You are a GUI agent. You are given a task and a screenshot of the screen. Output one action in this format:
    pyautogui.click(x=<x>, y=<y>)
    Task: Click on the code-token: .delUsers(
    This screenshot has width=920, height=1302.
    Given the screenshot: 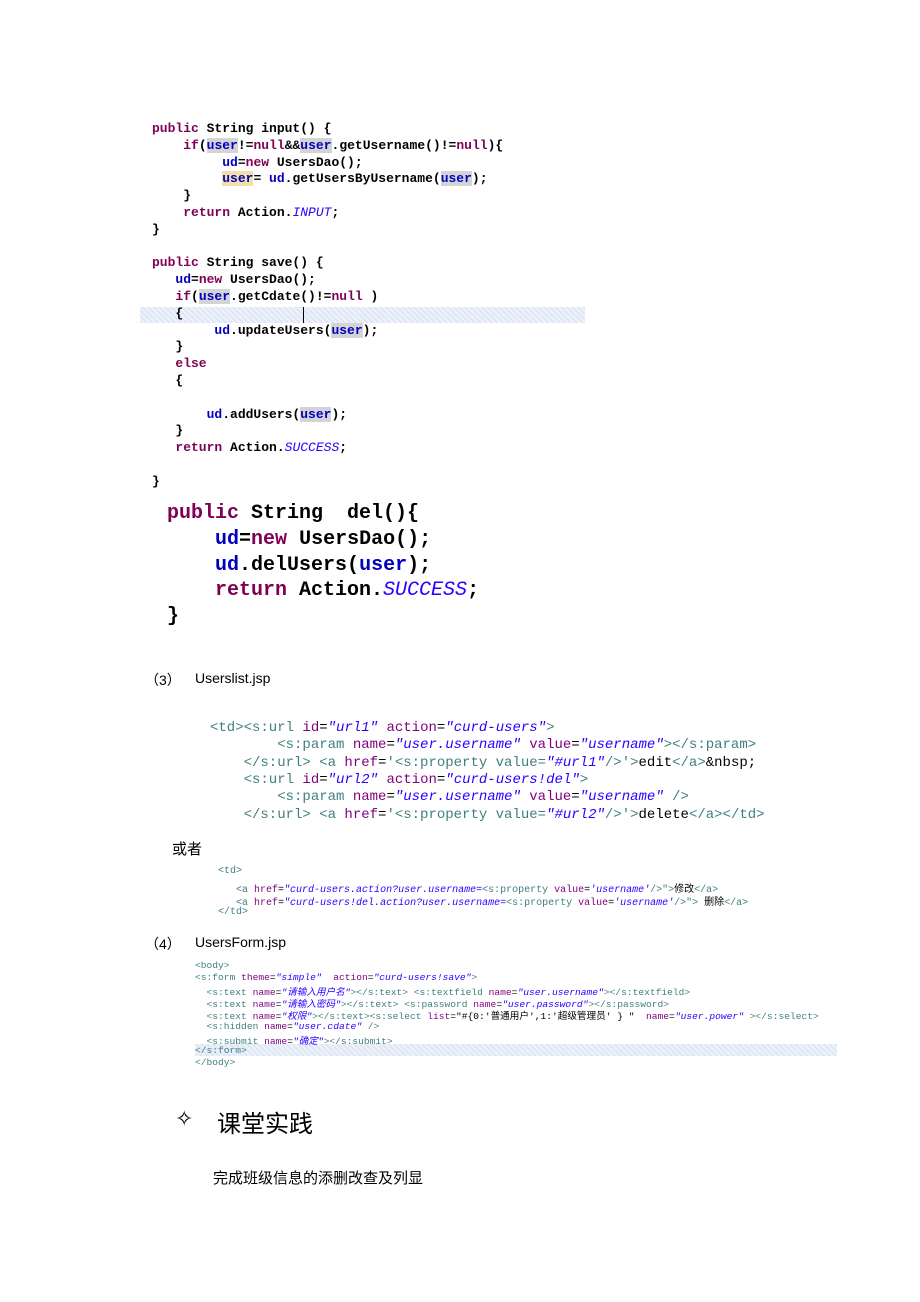 What is the action you would take?
    pyautogui.click(x=299, y=565)
    